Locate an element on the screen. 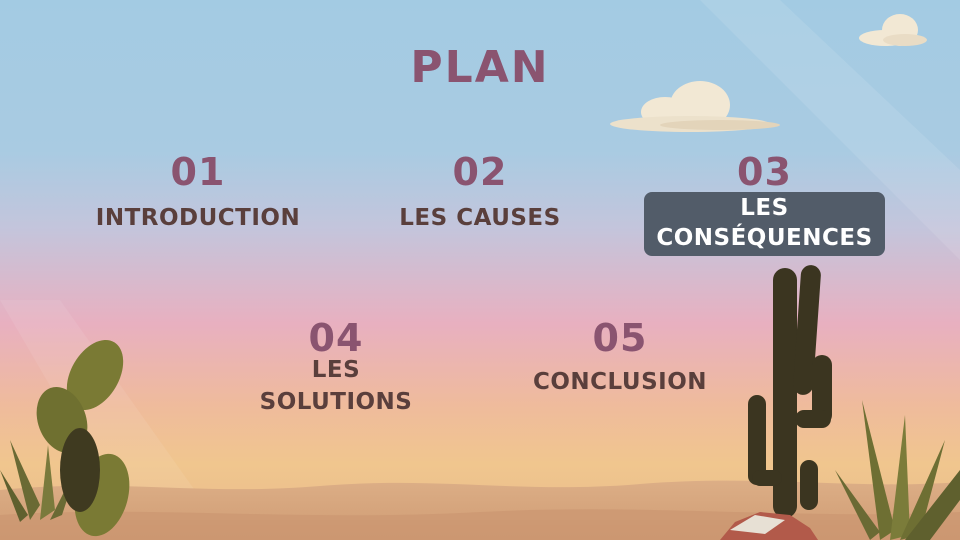  plan-item-04: 04 LES SOLUTIONS is located at coordinates (336, 368).